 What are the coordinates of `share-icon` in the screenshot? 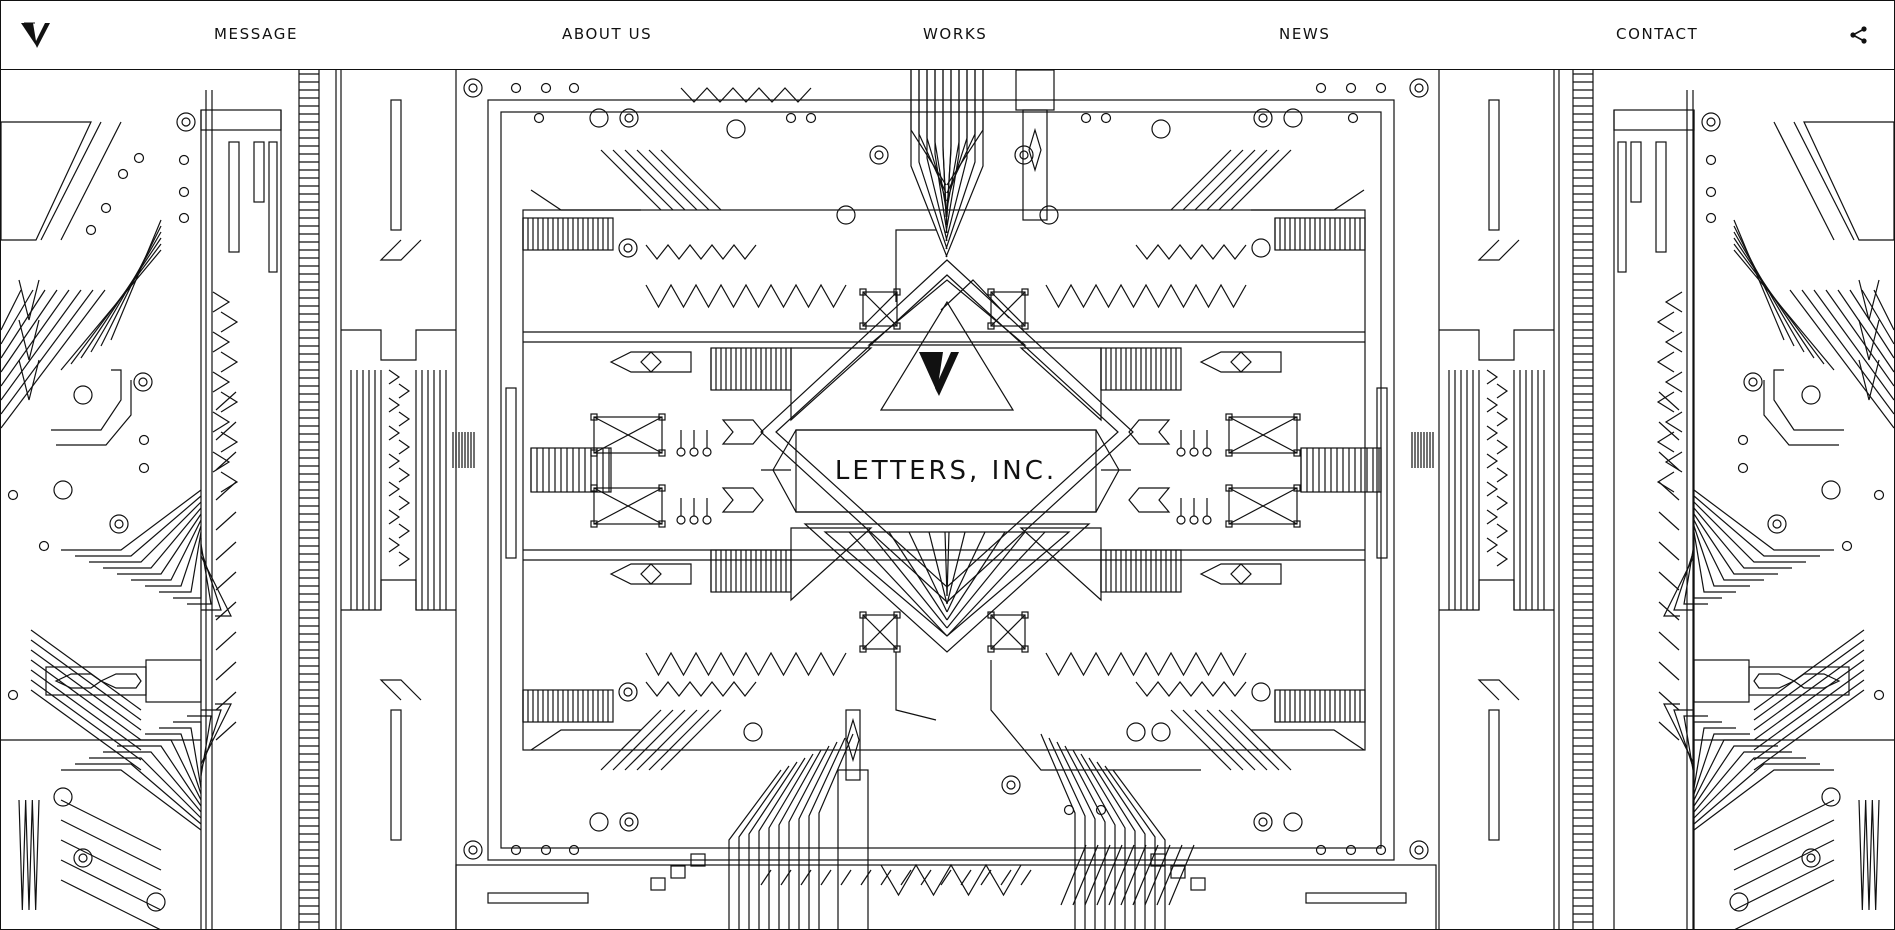 It's located at (1859, 35).